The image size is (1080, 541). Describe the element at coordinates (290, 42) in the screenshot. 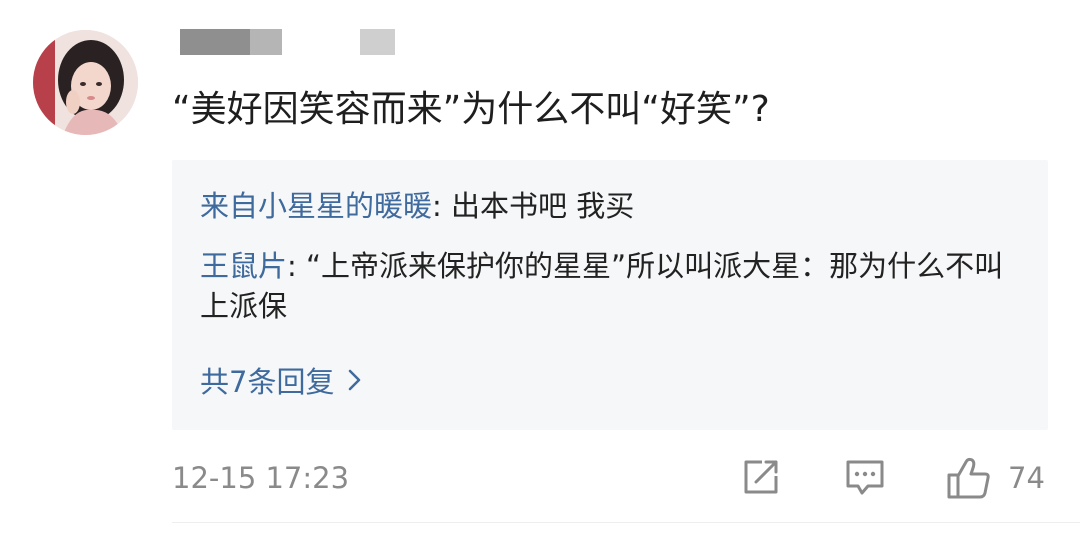

I see `username-redacted` at that location.